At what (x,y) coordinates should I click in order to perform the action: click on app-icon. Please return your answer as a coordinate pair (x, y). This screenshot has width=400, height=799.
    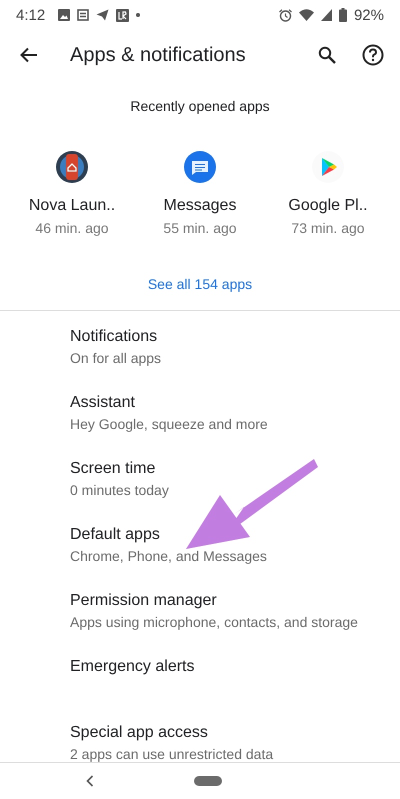
    Looking at the image, I should click on (72, 167).